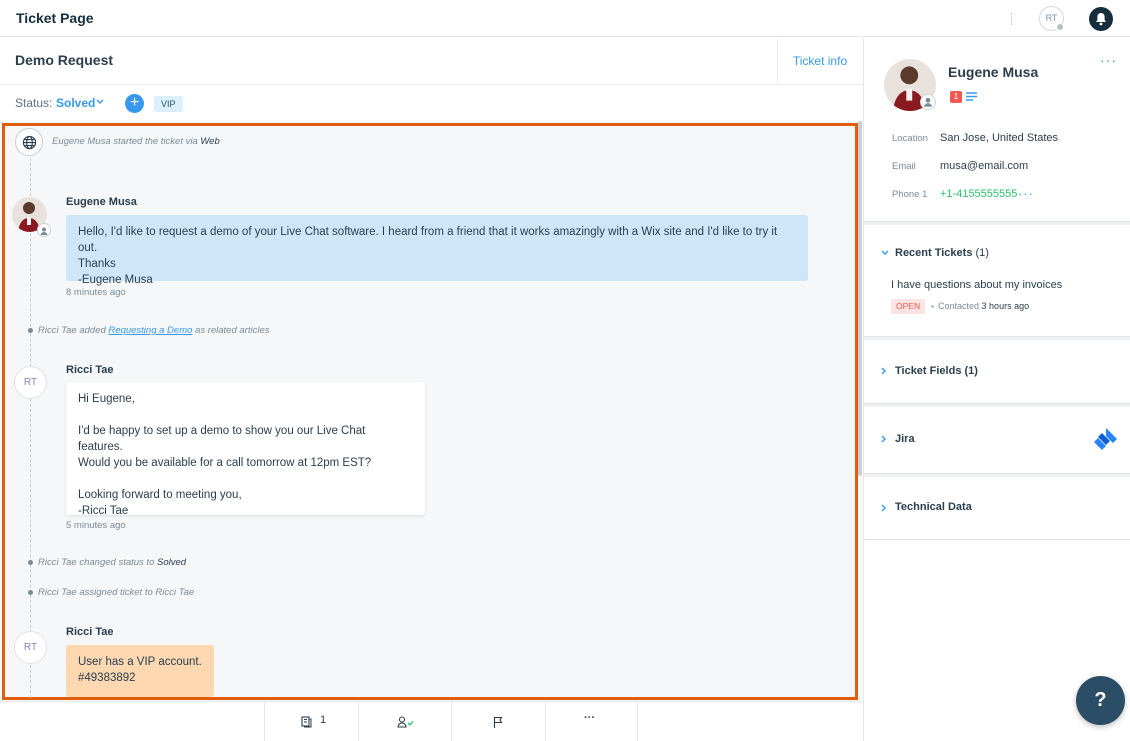 This screenshot has height=741, width=1130. What do you see at coordinates (956, 97) in the screenshot?
I see `notification-badge: 1` at bounding box center [956, 97].